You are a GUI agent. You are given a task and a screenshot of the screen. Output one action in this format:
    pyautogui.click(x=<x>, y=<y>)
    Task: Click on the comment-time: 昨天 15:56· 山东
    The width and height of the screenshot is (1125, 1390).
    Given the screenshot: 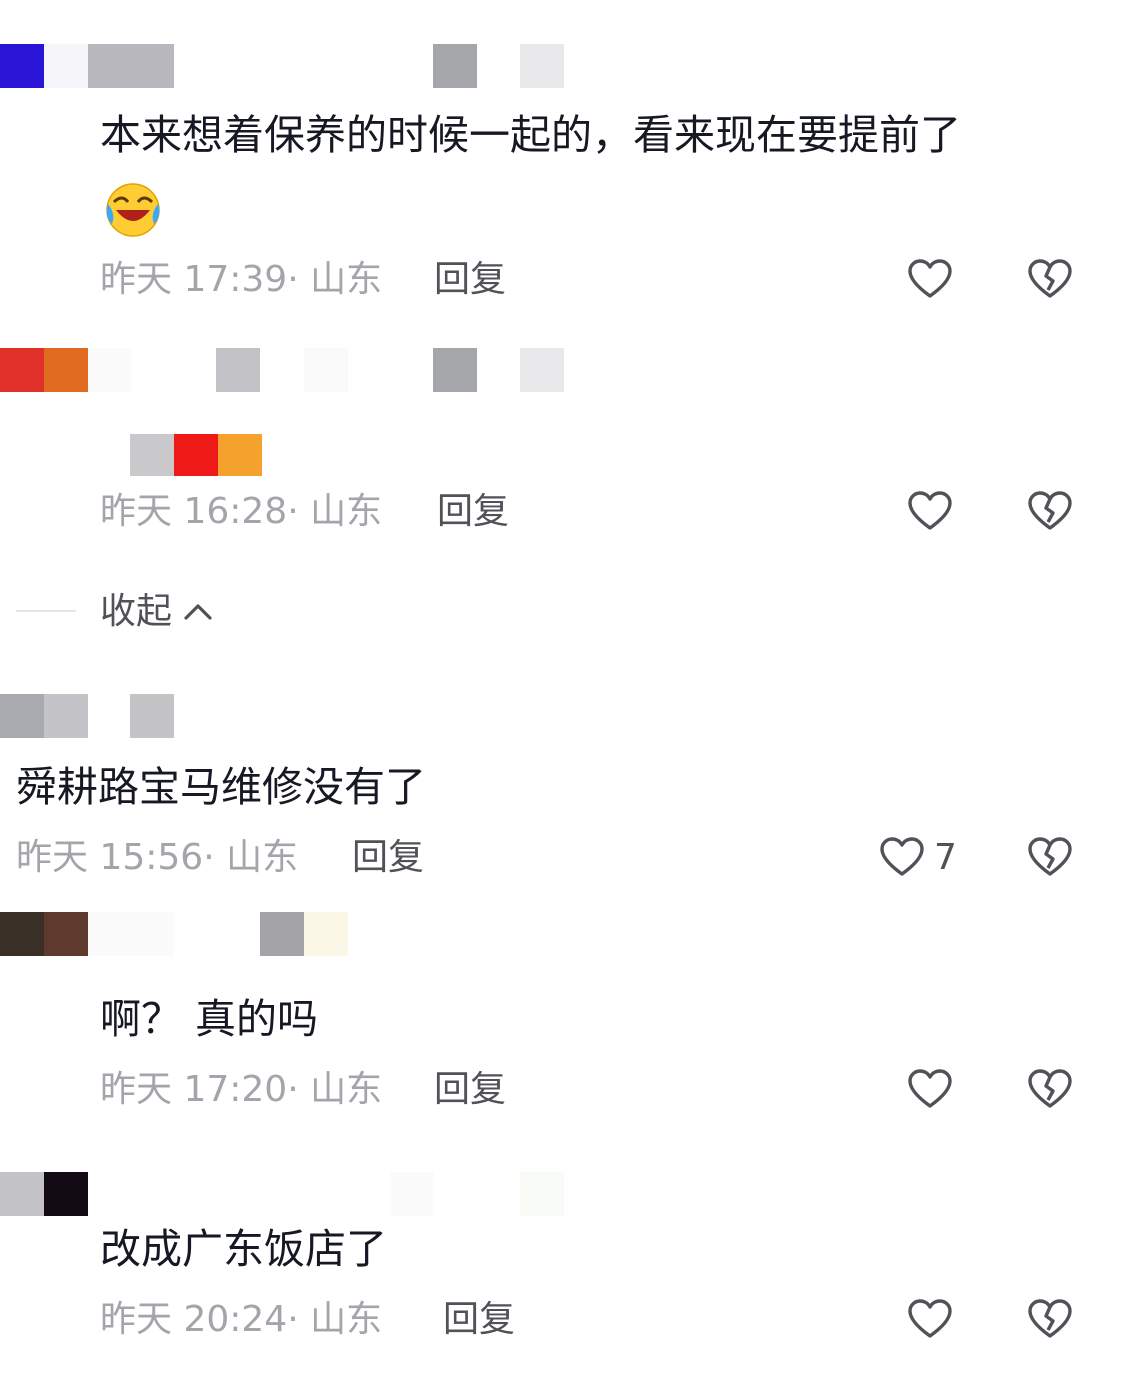 What is the action you would take?
    pyautogui.click(x=157, y=857)
    